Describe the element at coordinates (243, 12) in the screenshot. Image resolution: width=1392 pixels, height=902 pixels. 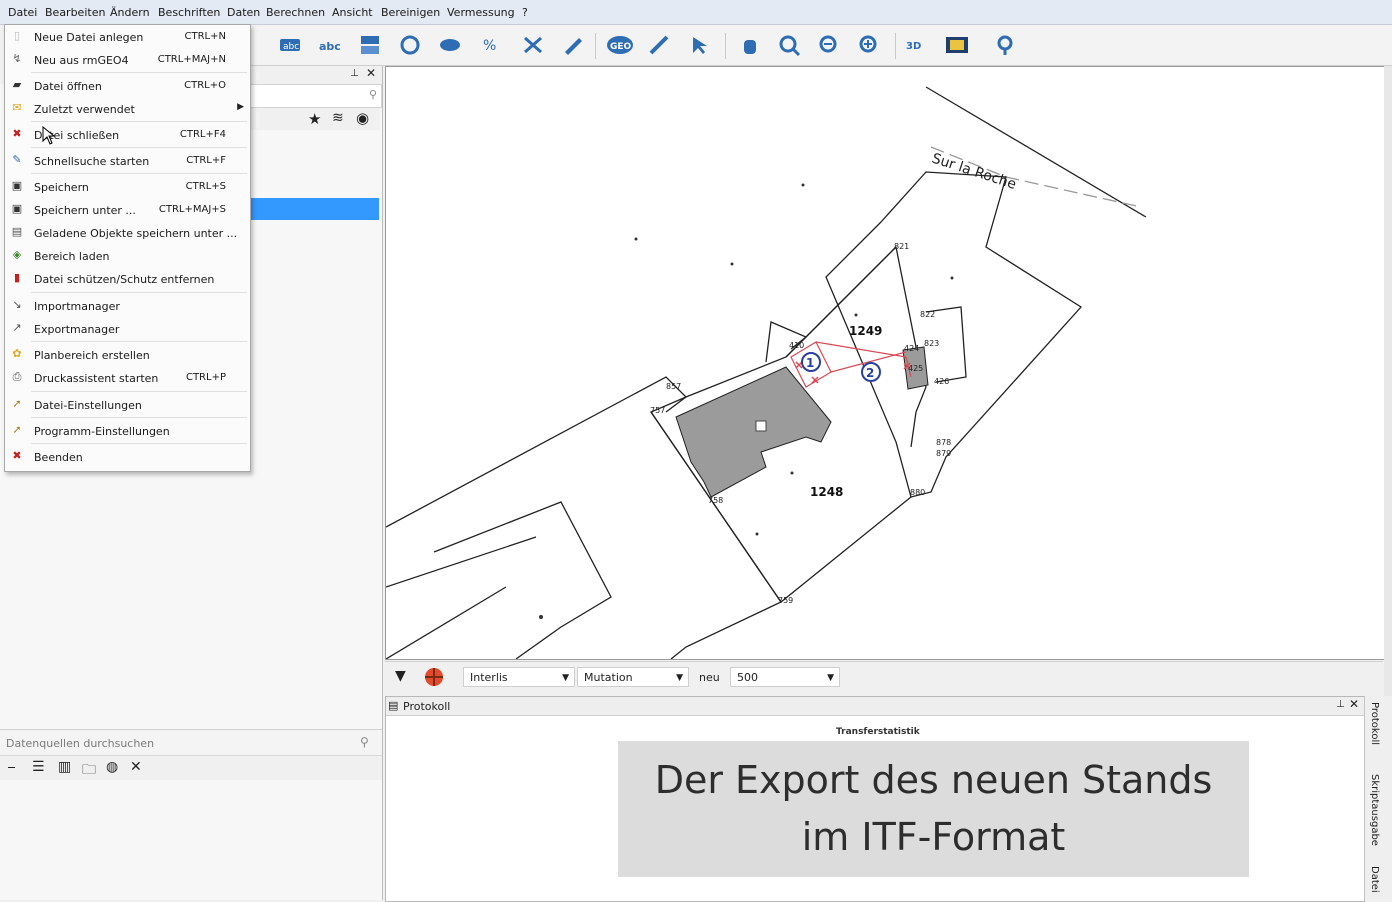
I see `menu-daten: Daten` at that location.